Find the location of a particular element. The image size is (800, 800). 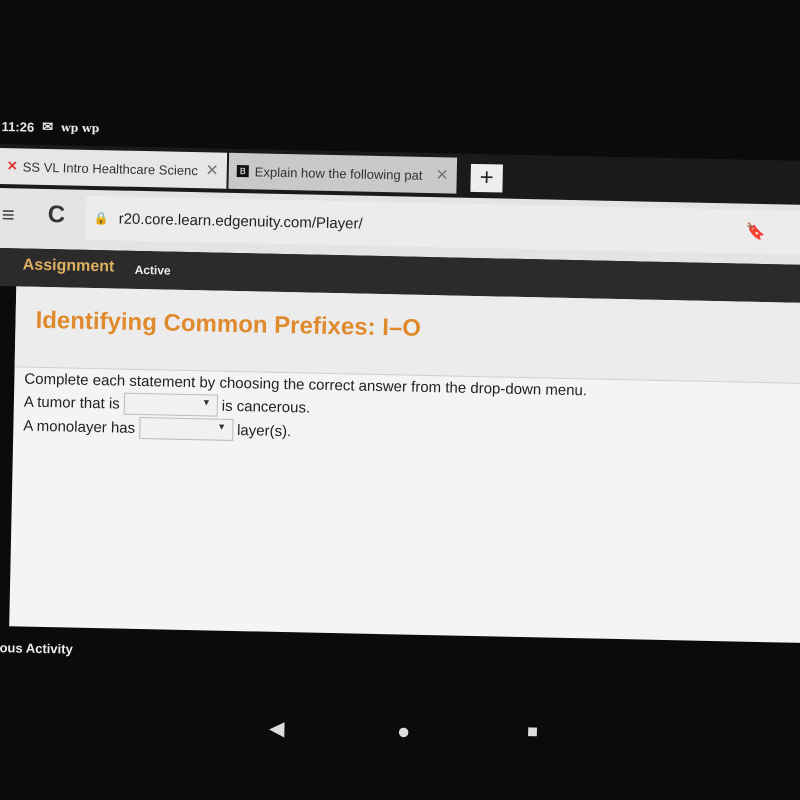

q2-before: A monolayer has is located at coordinates (79, 427).